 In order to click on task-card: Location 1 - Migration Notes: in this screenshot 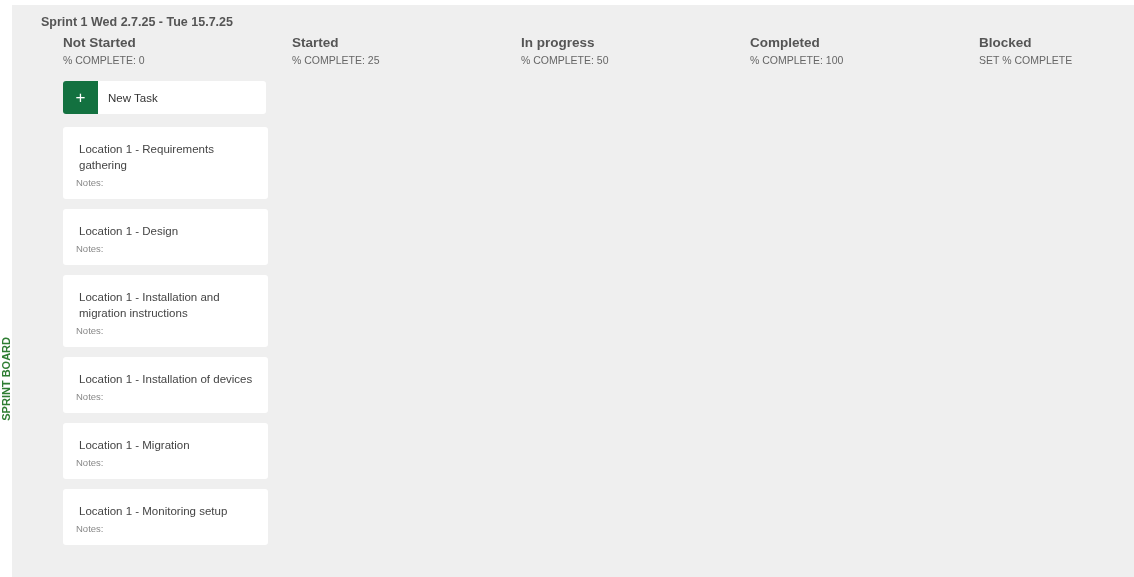, I will do `click(165, 451)`.